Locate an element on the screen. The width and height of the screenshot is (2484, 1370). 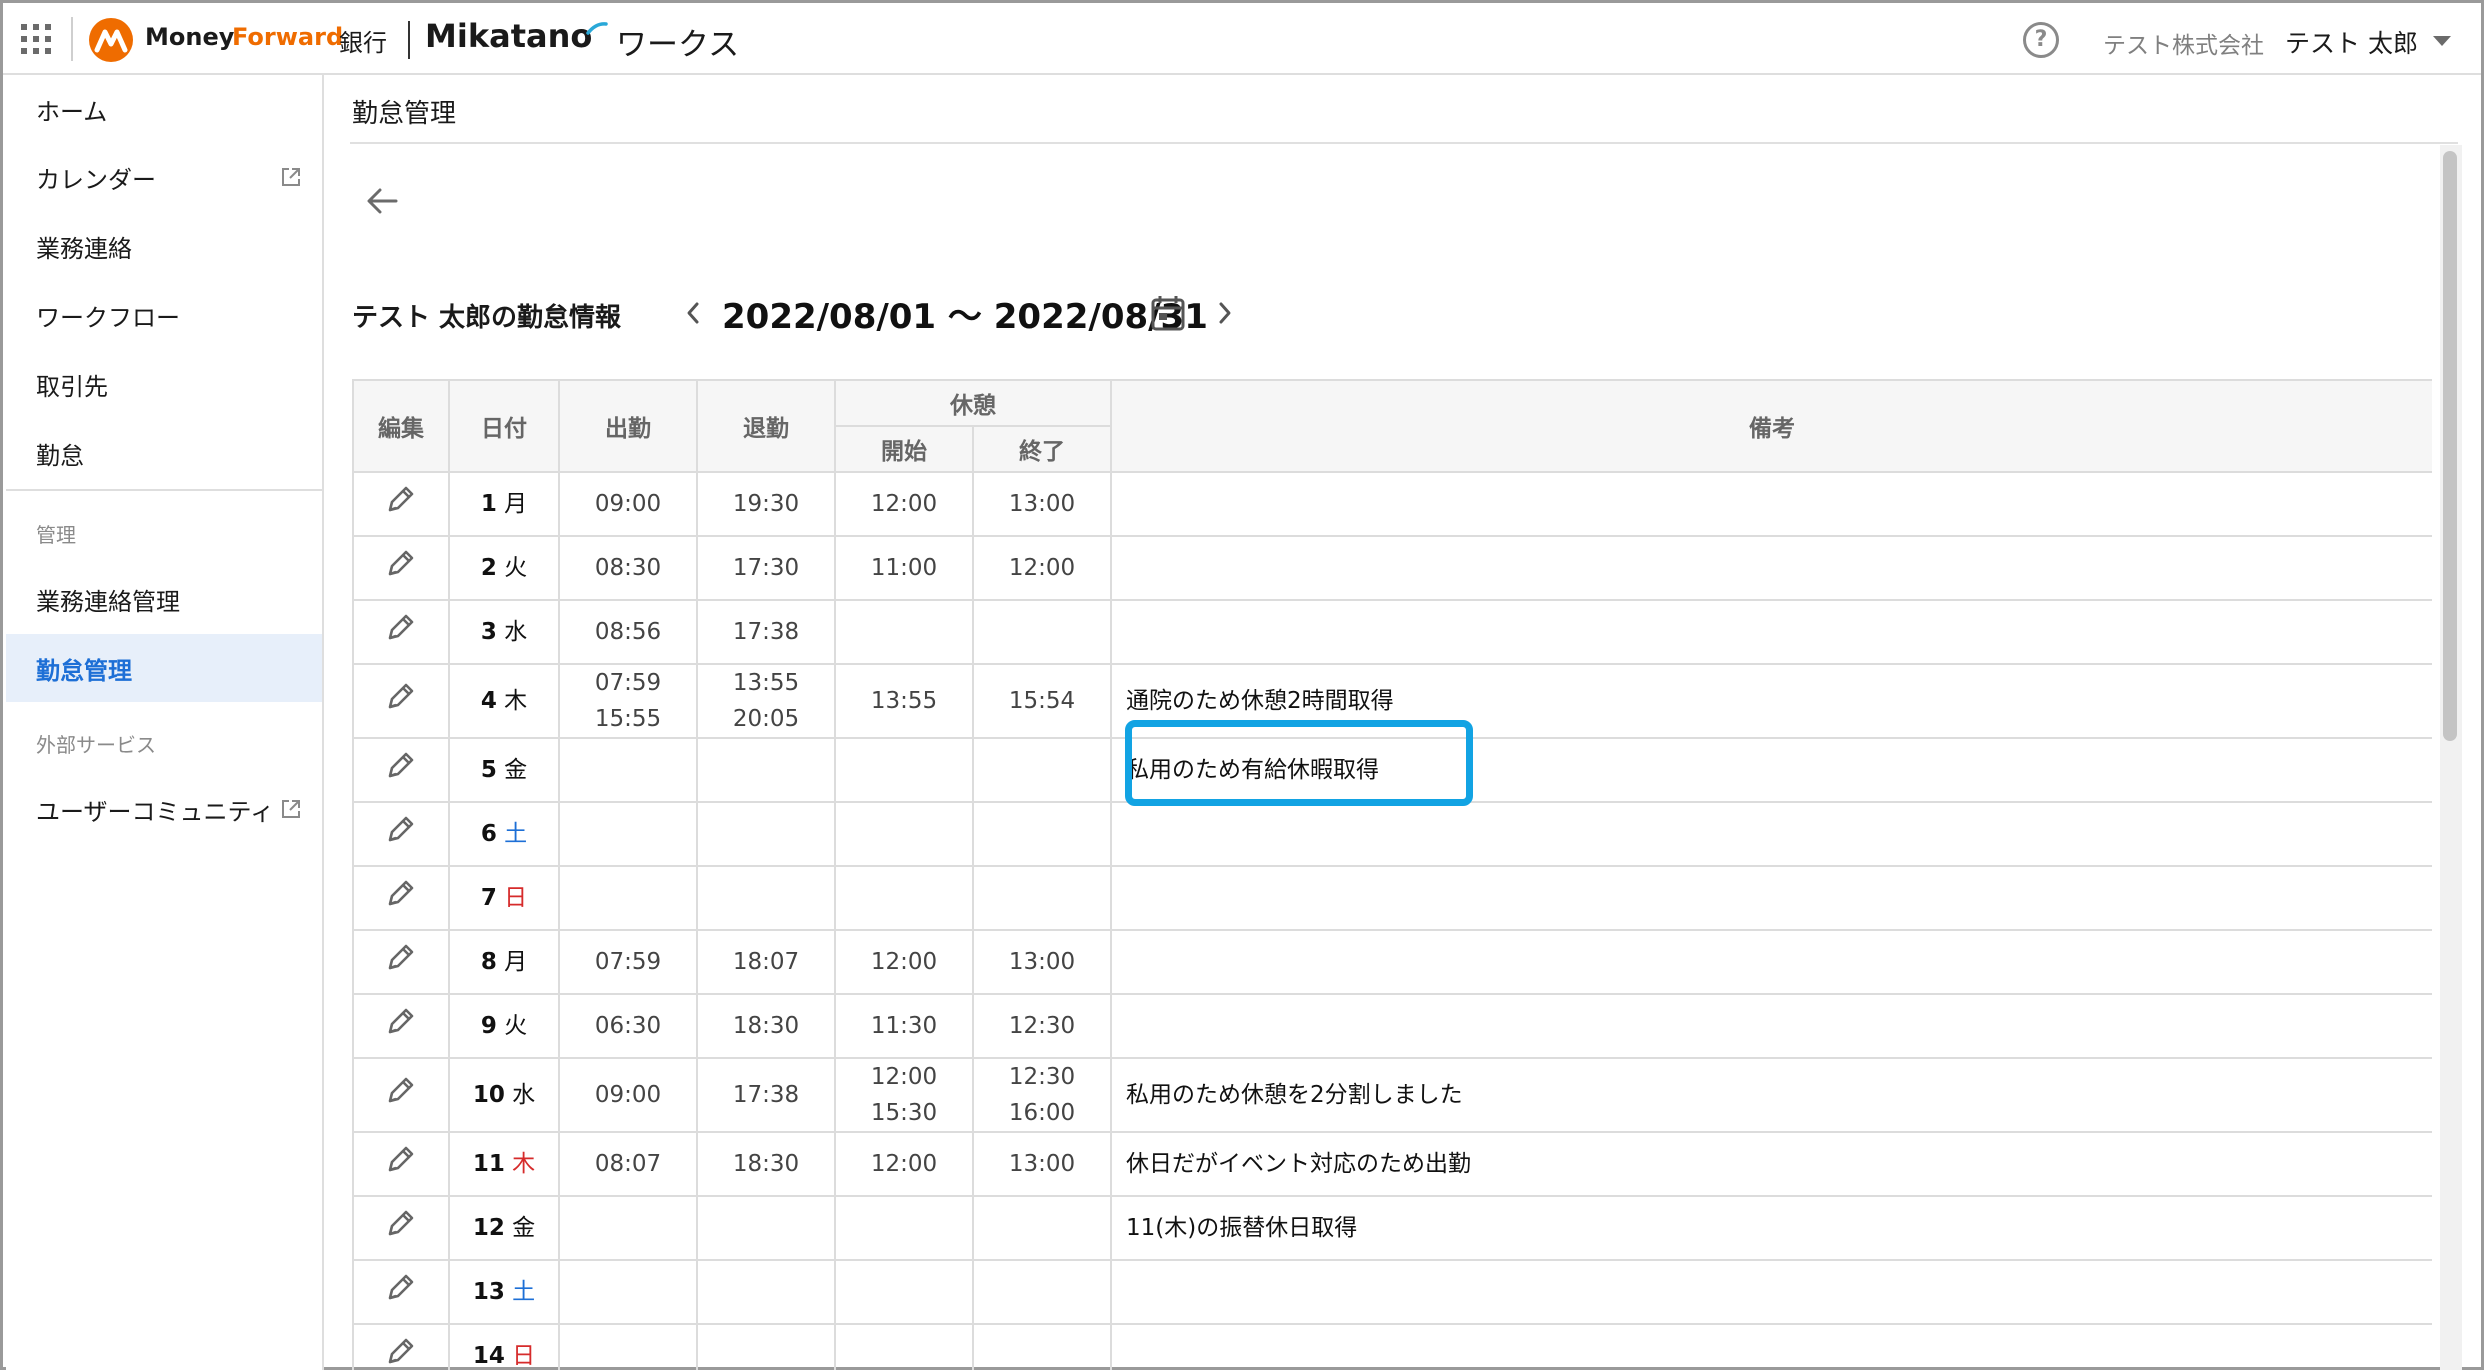
table-row: 7 日 is located at coordinates (1392, 898).